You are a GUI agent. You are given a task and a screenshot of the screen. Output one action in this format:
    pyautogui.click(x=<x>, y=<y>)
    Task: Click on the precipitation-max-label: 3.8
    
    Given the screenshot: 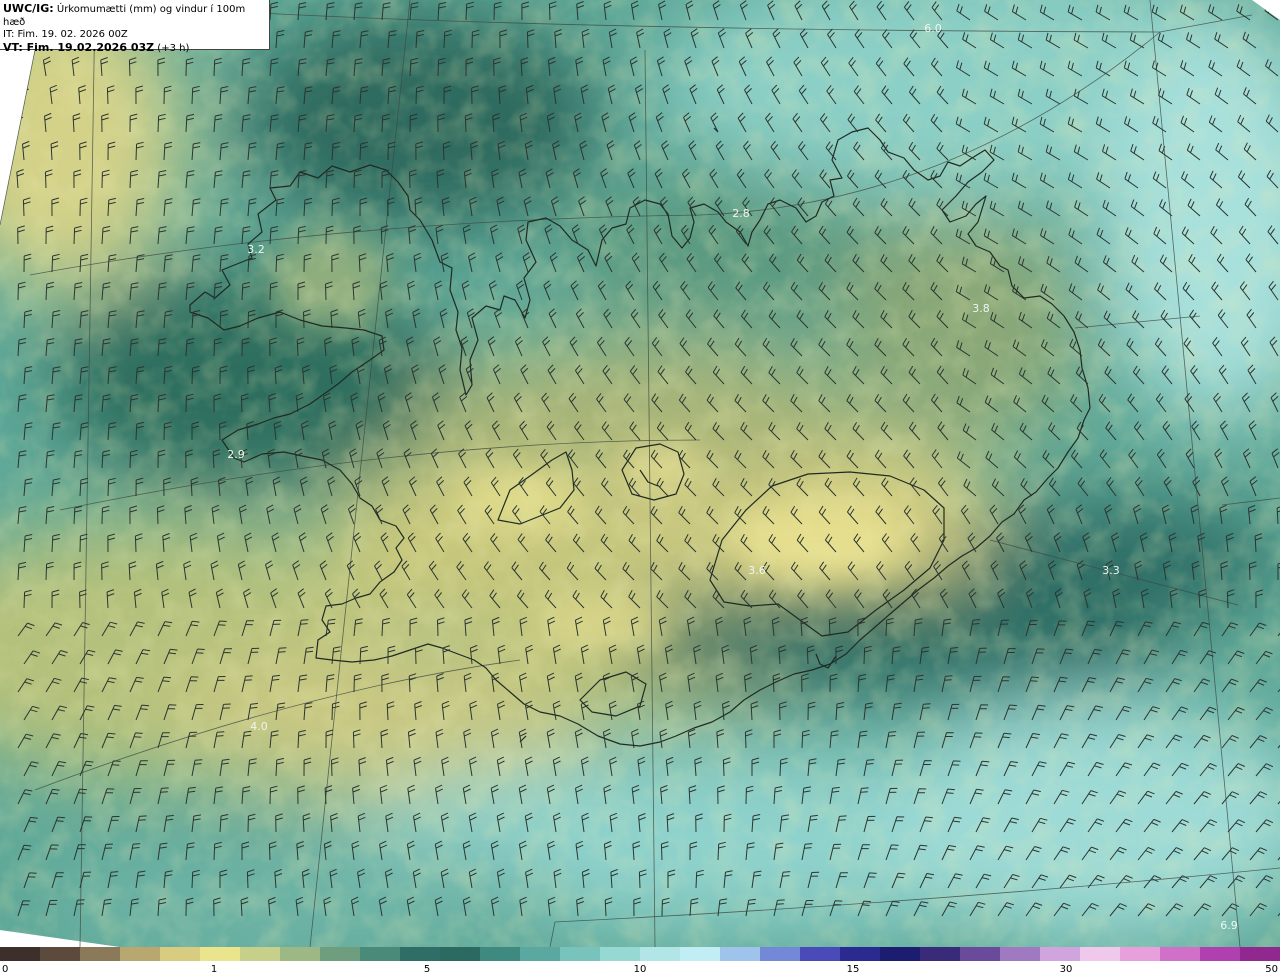 What is the action you would take?
    pyautogui.click(x=981, y=308)
    